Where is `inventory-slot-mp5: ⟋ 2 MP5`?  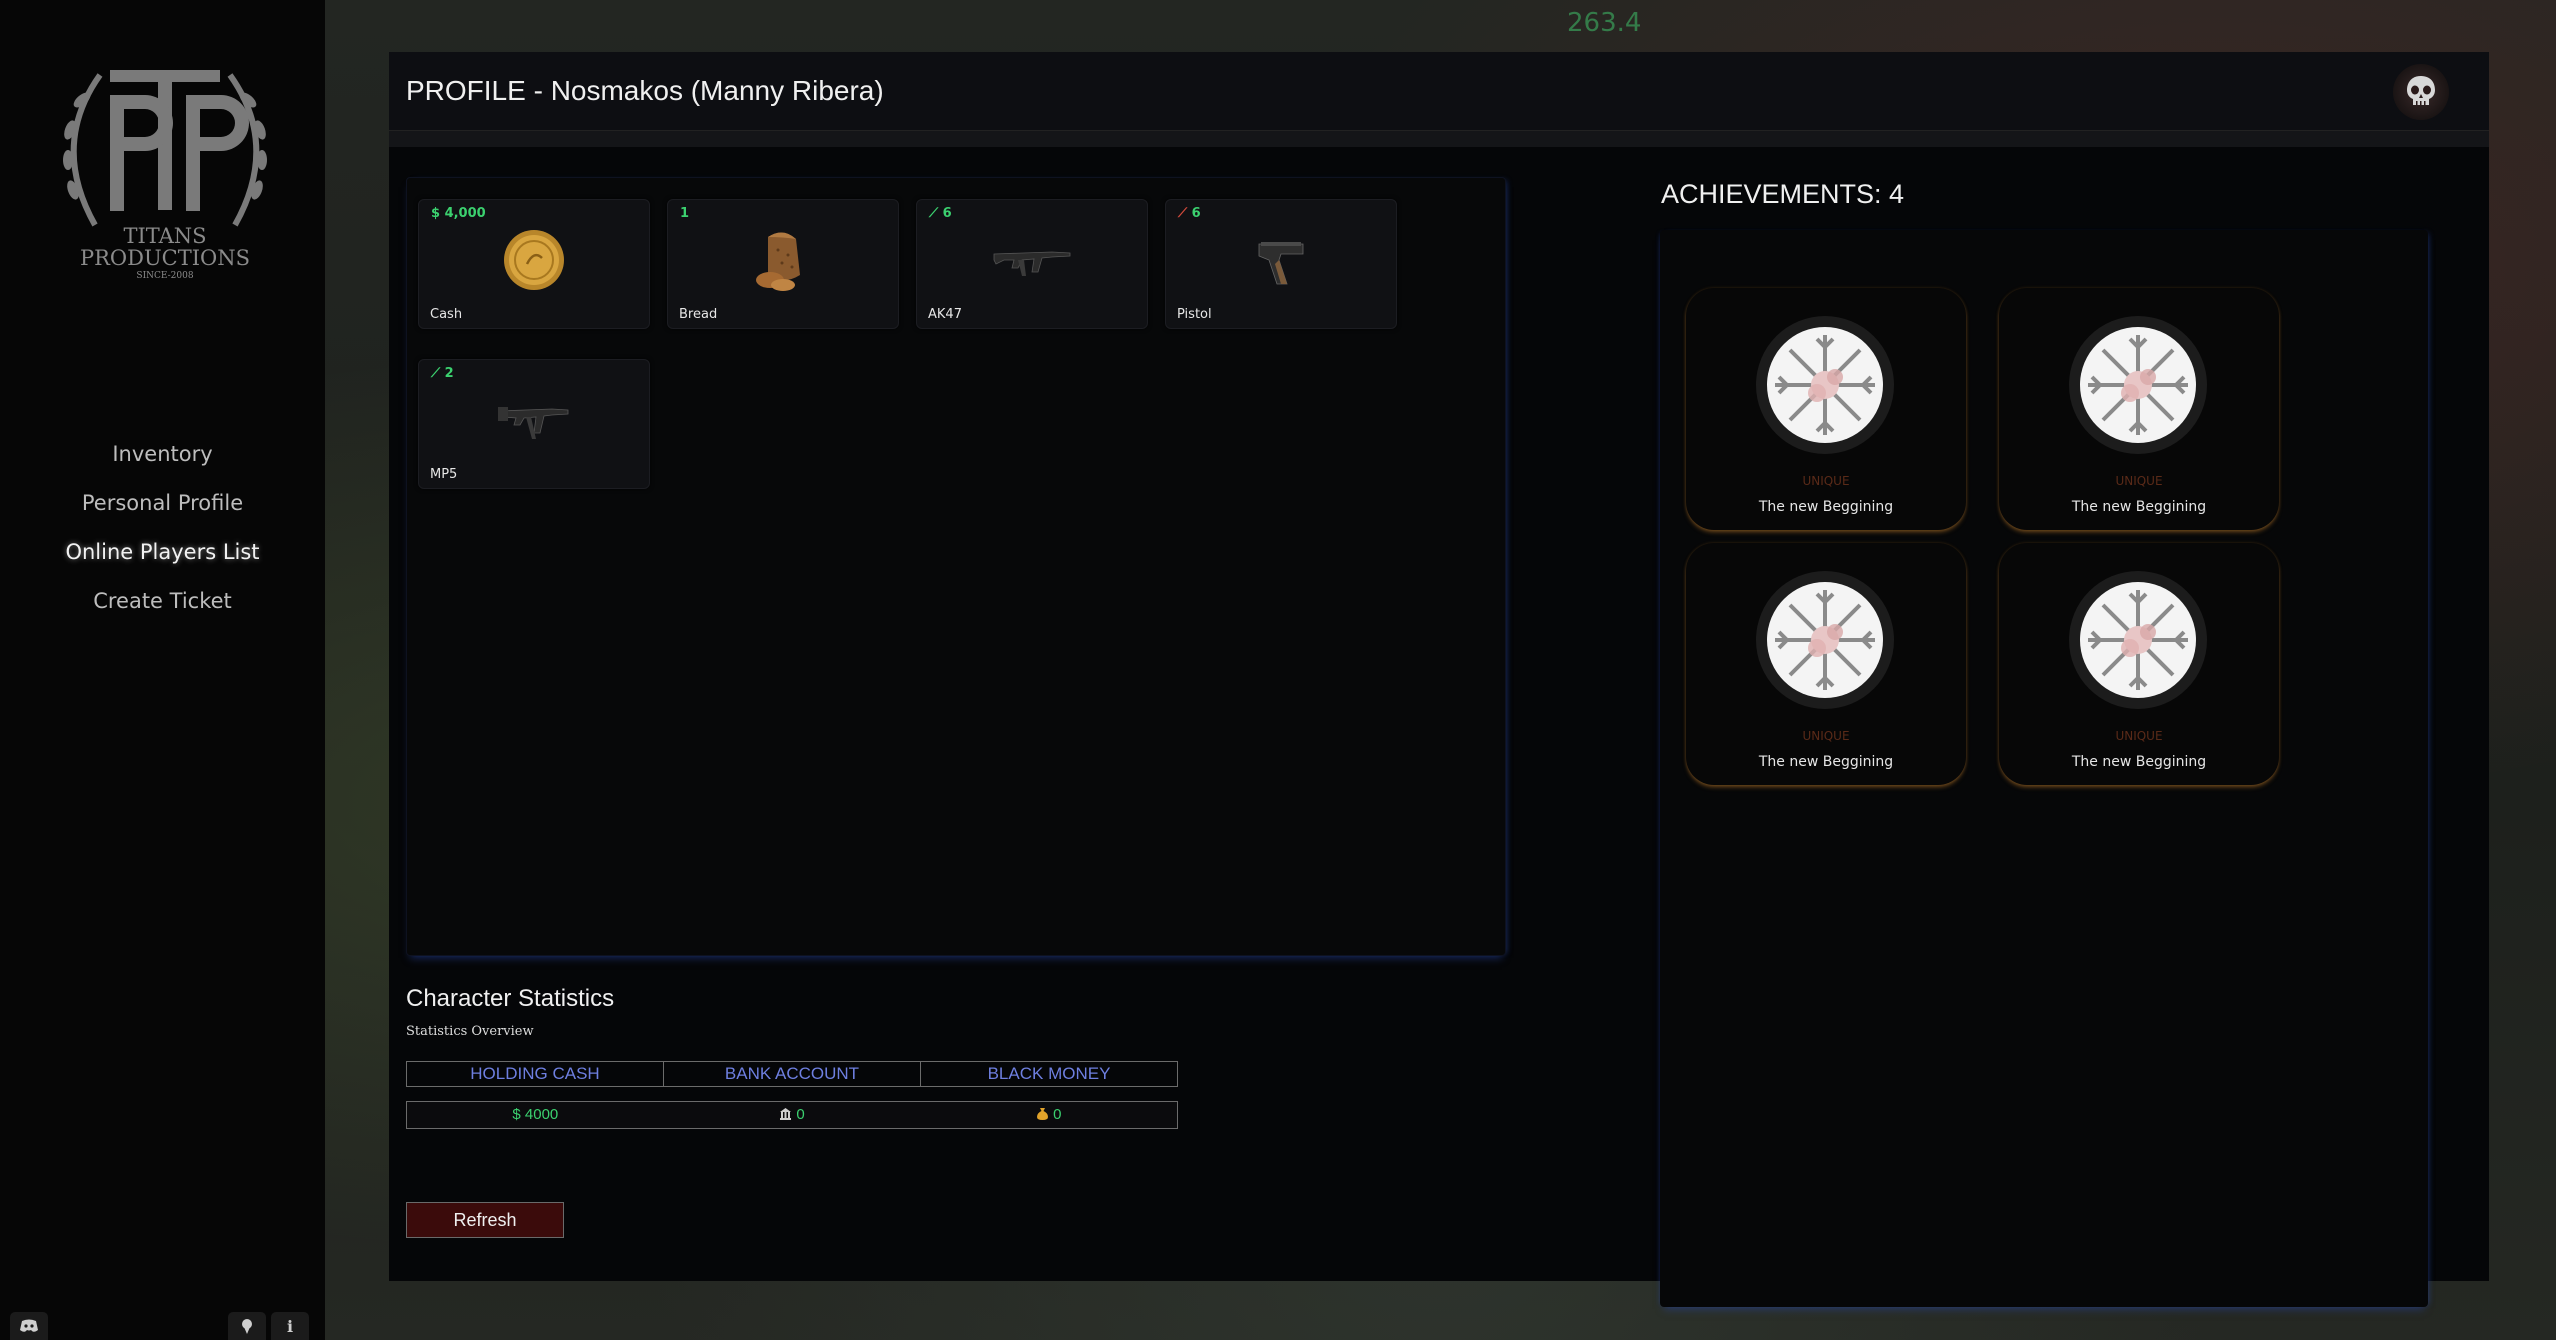
inventory-slot-mp5: ⟋ 2 MP5 is located at coordinates (534, 424).